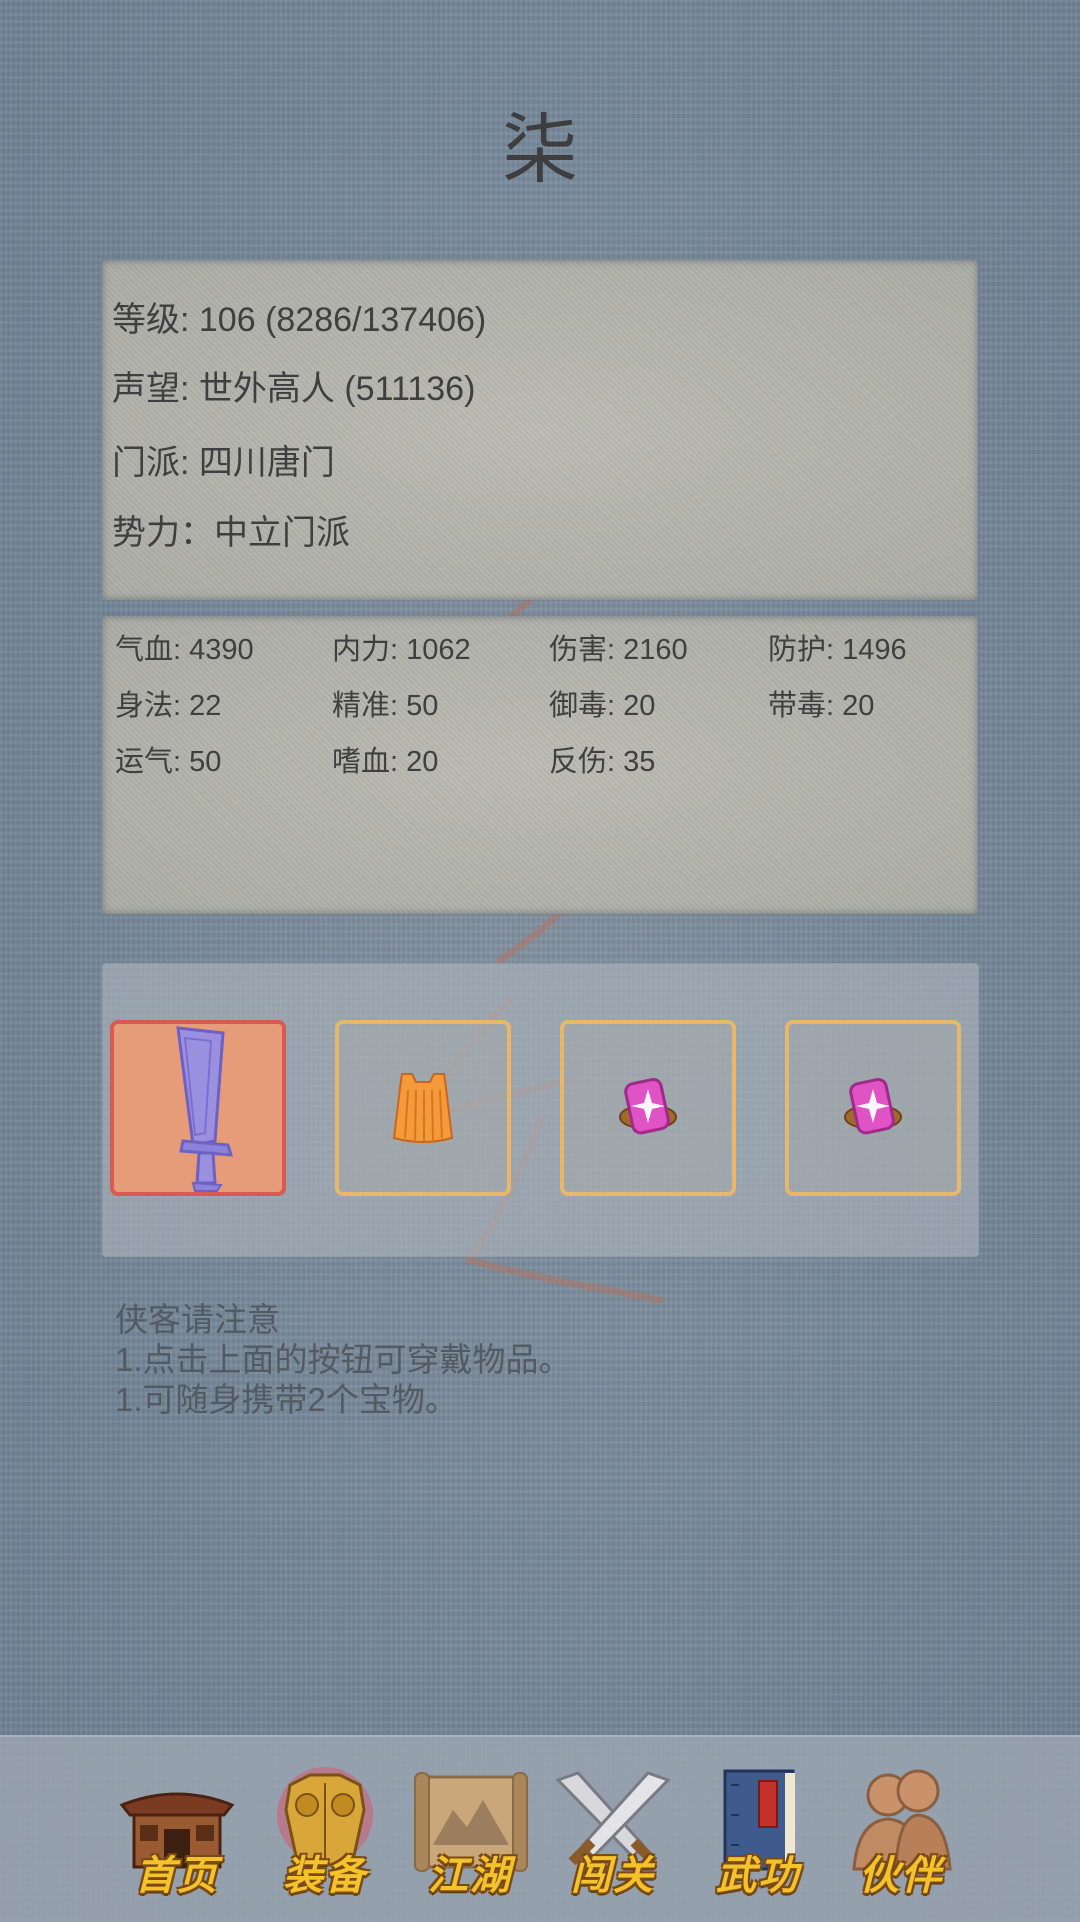 This screenshot has height=1922, width=1080. What do you see at coordinates (540, 149) in the screenshot?
I see `character-name: 柒` at bounding box center [540, 149].